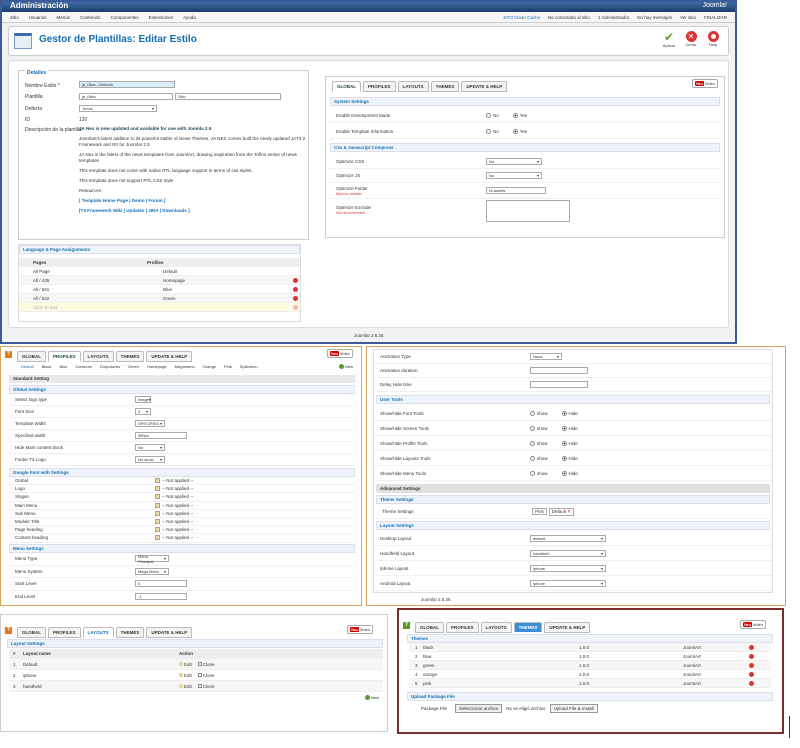 The image size is (800, 748). Describe the element at coordinates (83, 366) in the screenshot. I see `profile-tab: Cameras` at that location.